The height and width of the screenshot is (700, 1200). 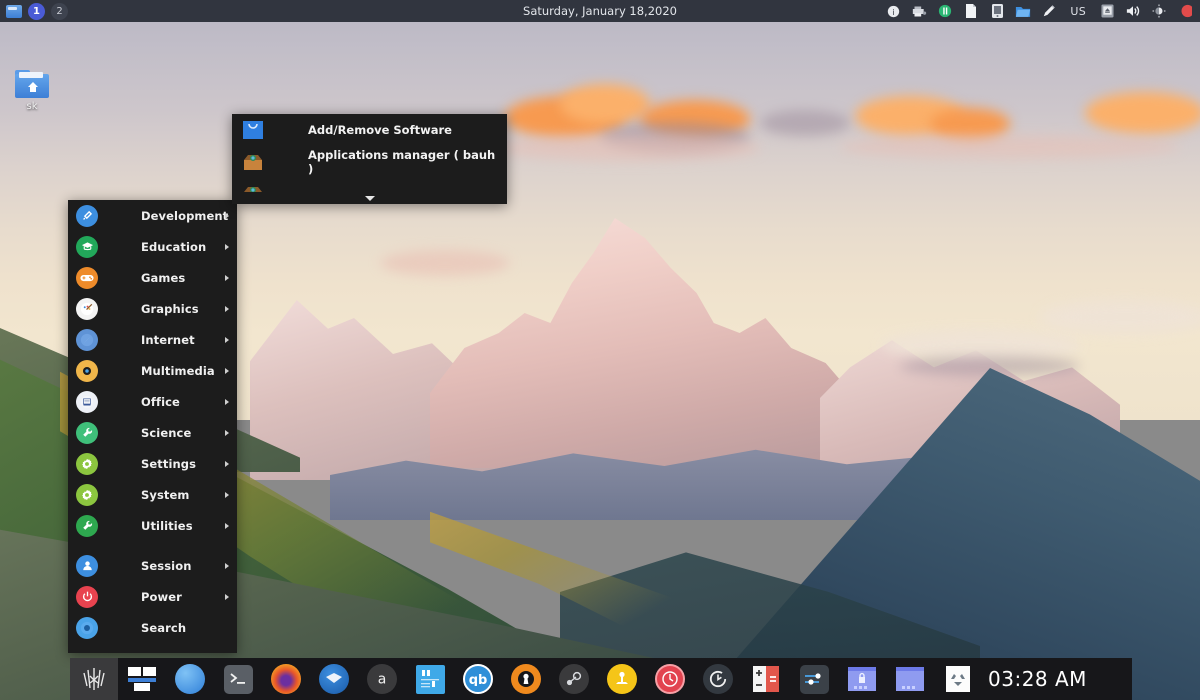 I want to click on menu-item-graphics: Graphics, so click(x=152, y=308).